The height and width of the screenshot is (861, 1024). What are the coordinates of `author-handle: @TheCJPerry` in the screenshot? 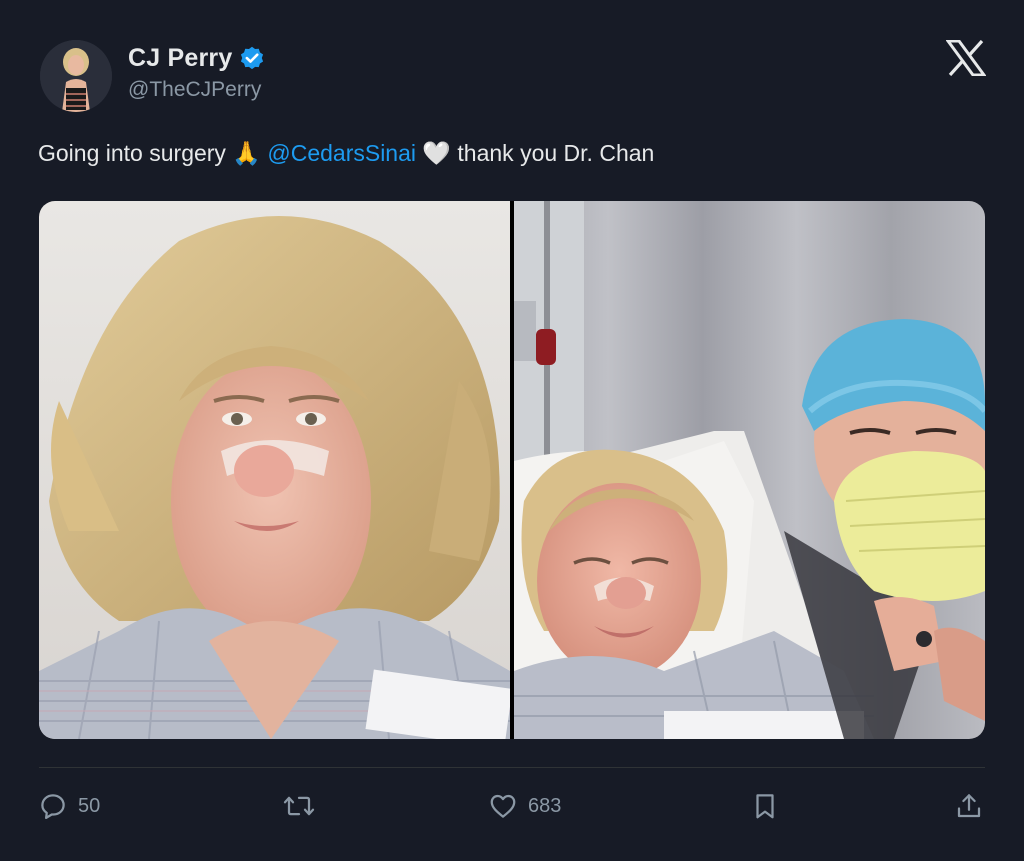 It's located at (194, 90).